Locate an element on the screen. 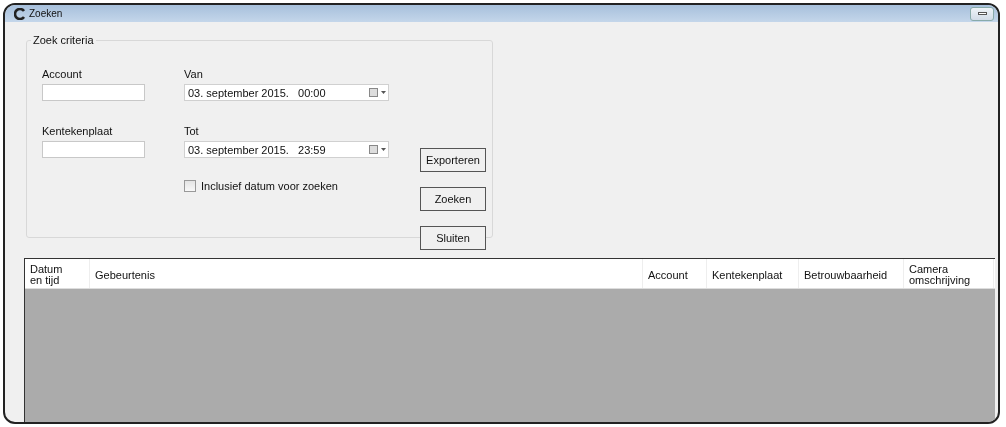  date-picker: 03. september 2015. 00:00 is located at coordinates (286, 92).